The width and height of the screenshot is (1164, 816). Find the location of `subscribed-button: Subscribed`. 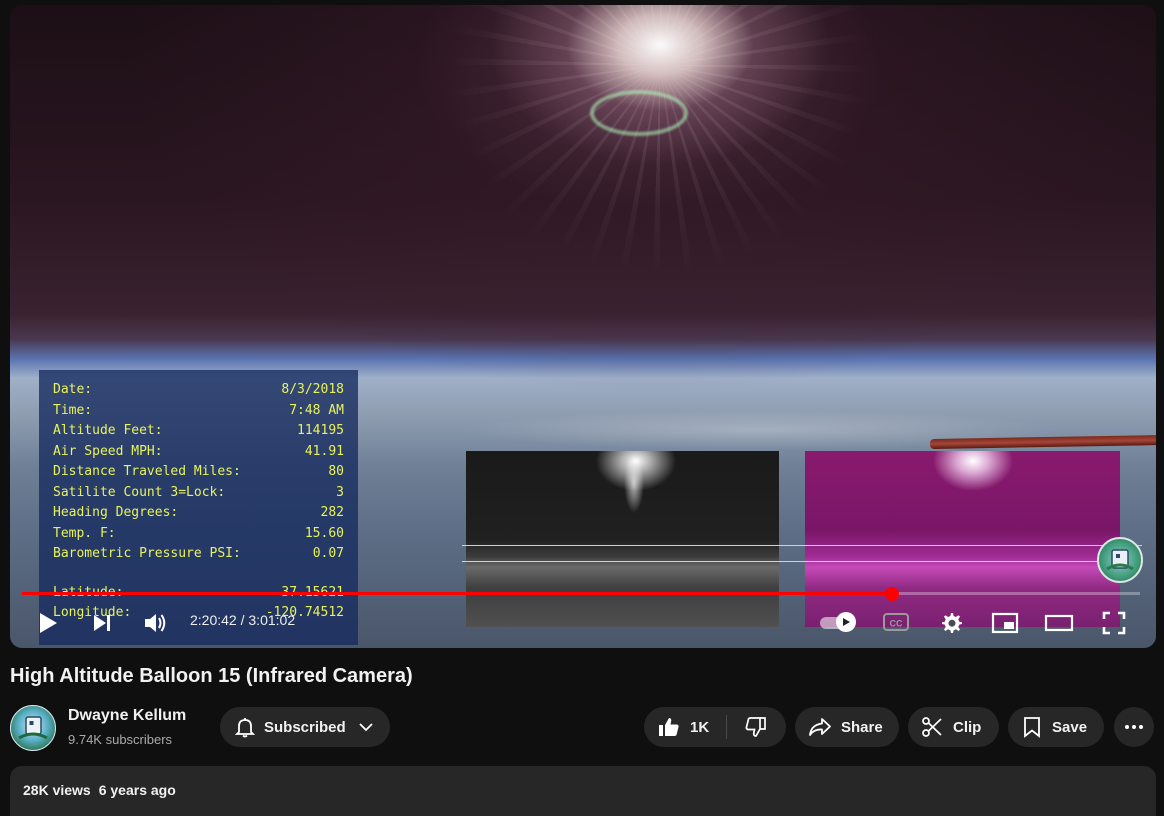

subscribed-button: Subscribed is located at coordinates (305, 727).